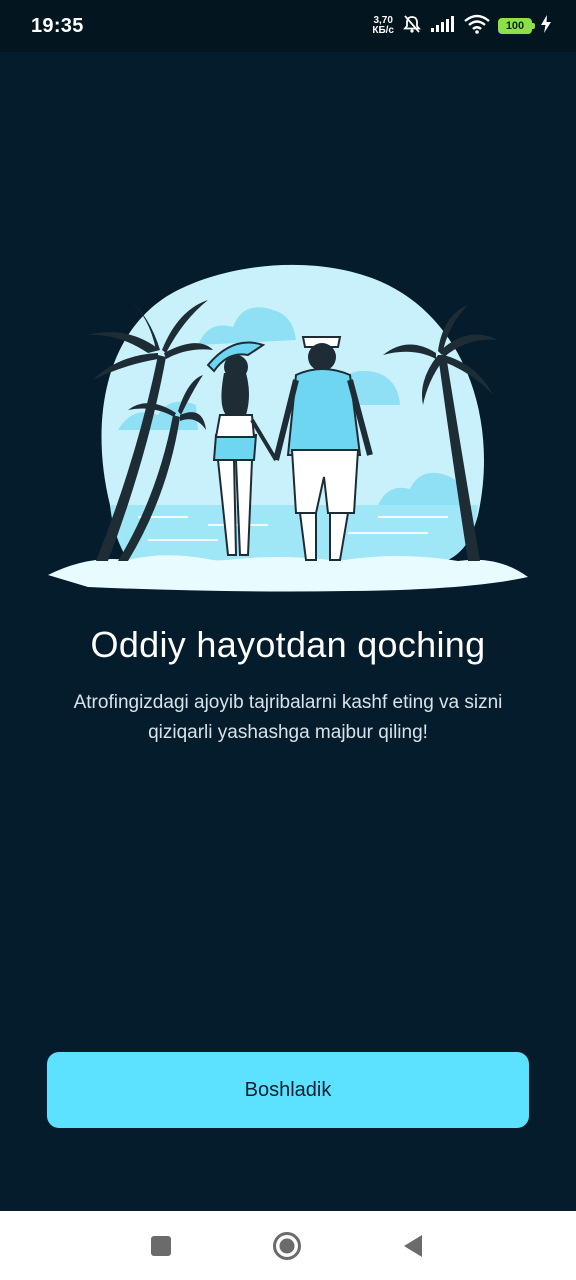 The image size is (576, 1280). What do you see at coordinates (288, 1090) in the screenshot?
I see `start-button: Boshladik` at bounding box center [288, 1090].